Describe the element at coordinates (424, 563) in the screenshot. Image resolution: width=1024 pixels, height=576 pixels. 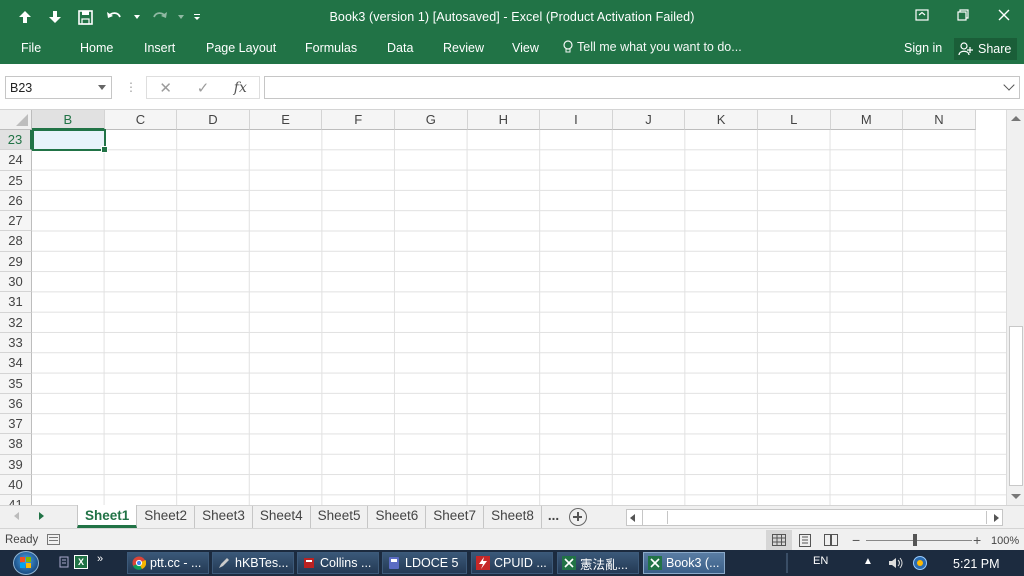
I see `taskbar-item-ldoce: LDOCE 5` at that location.